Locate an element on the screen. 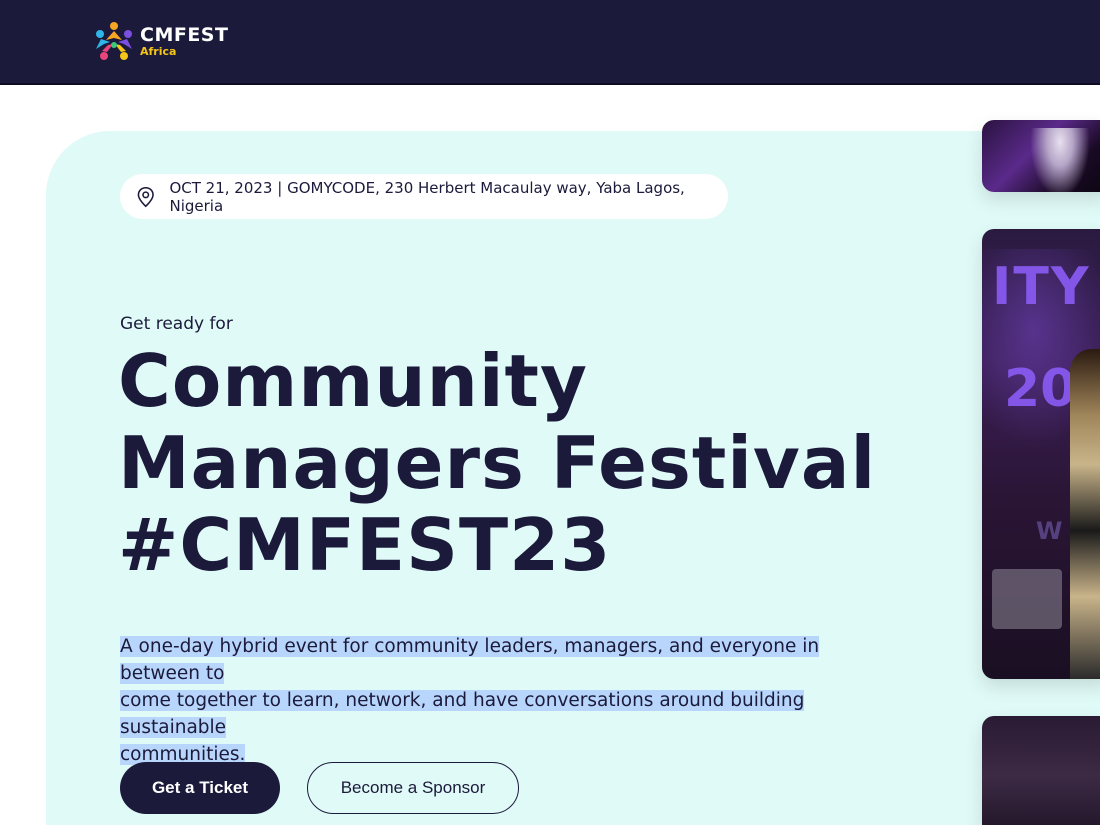 The height and width of the screenshot is (825, 1100). become-sponsor-button: Become a Sponsor is located at coordinates (413, 788).